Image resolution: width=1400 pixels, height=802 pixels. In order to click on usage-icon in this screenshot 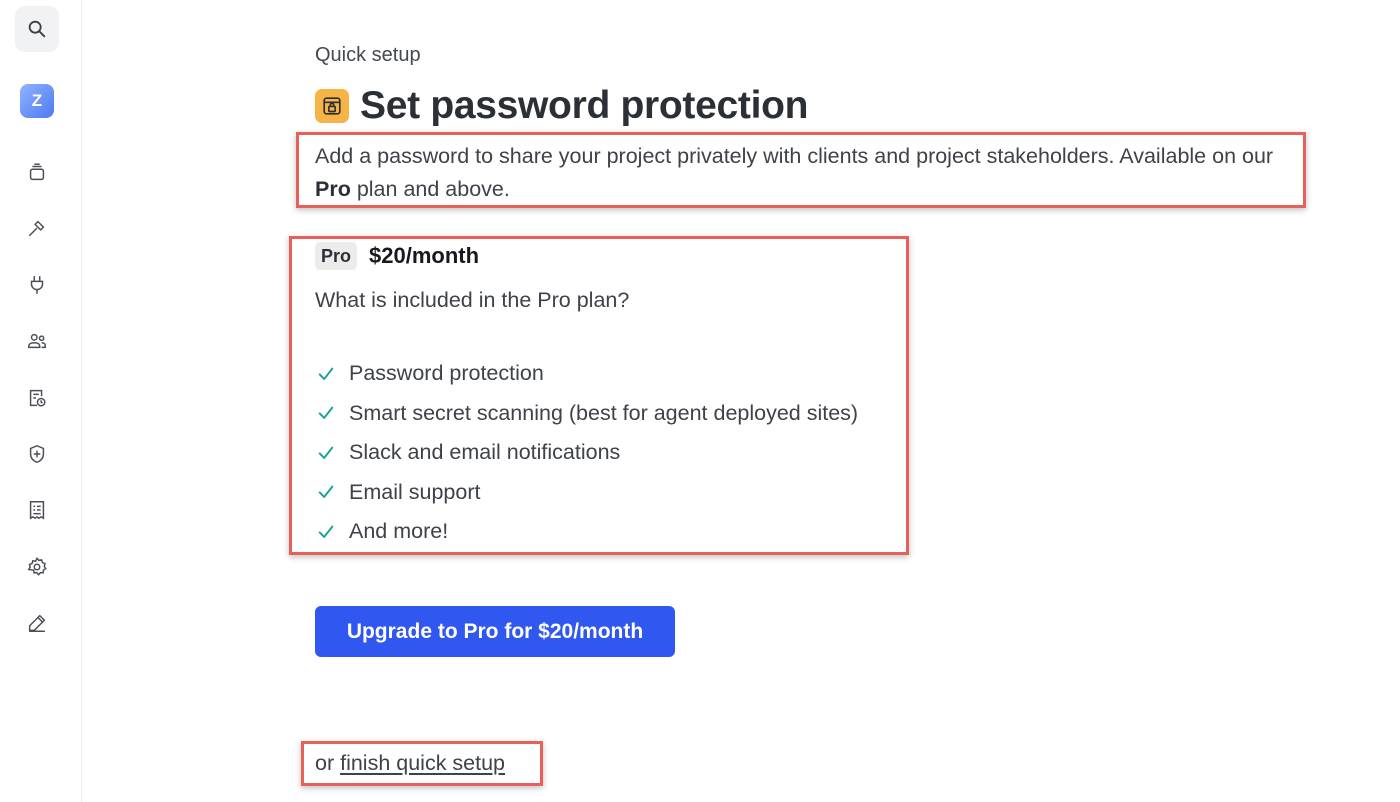, I will do `click(37, 398)`.